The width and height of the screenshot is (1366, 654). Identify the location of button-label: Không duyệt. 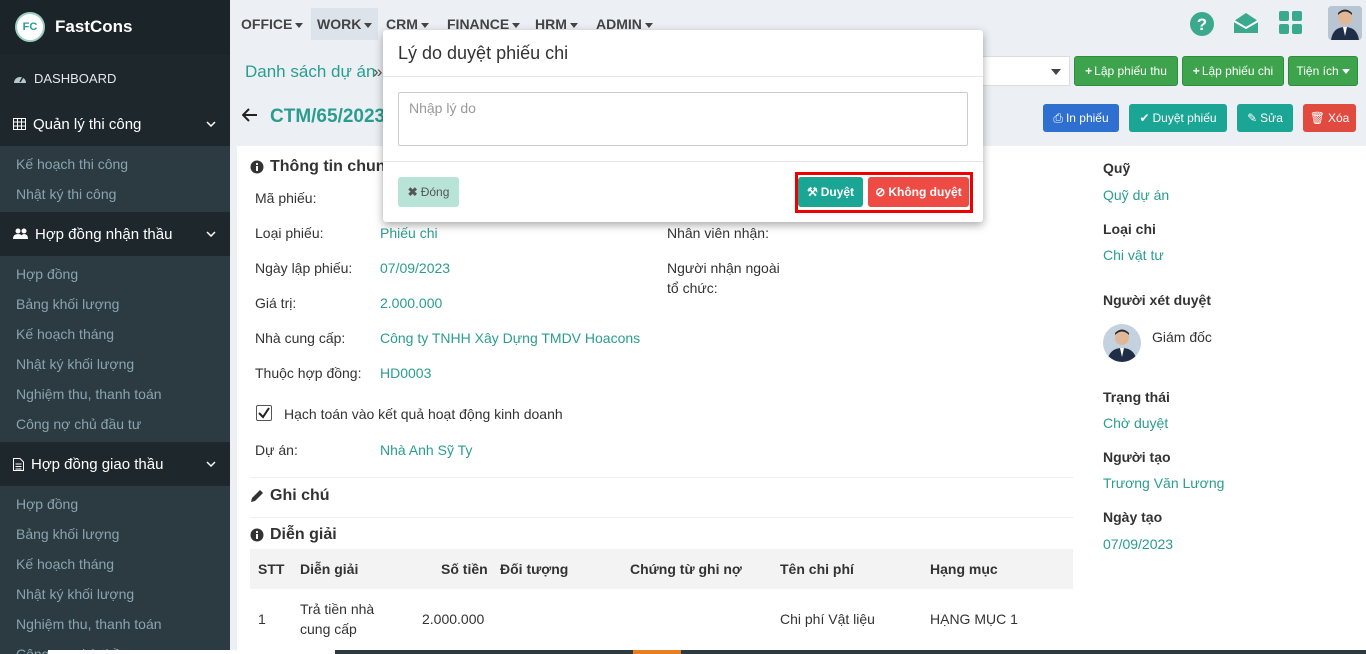
(925, 192).